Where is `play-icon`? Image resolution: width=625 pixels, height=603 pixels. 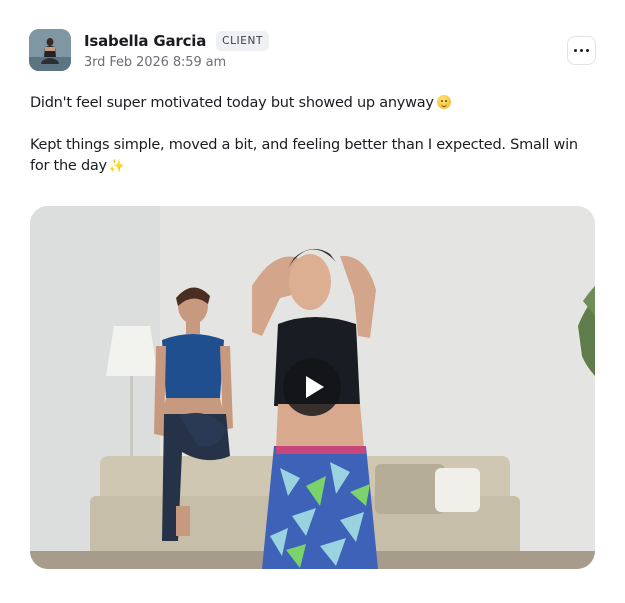
play-icon is located at coordinates (314, 387).